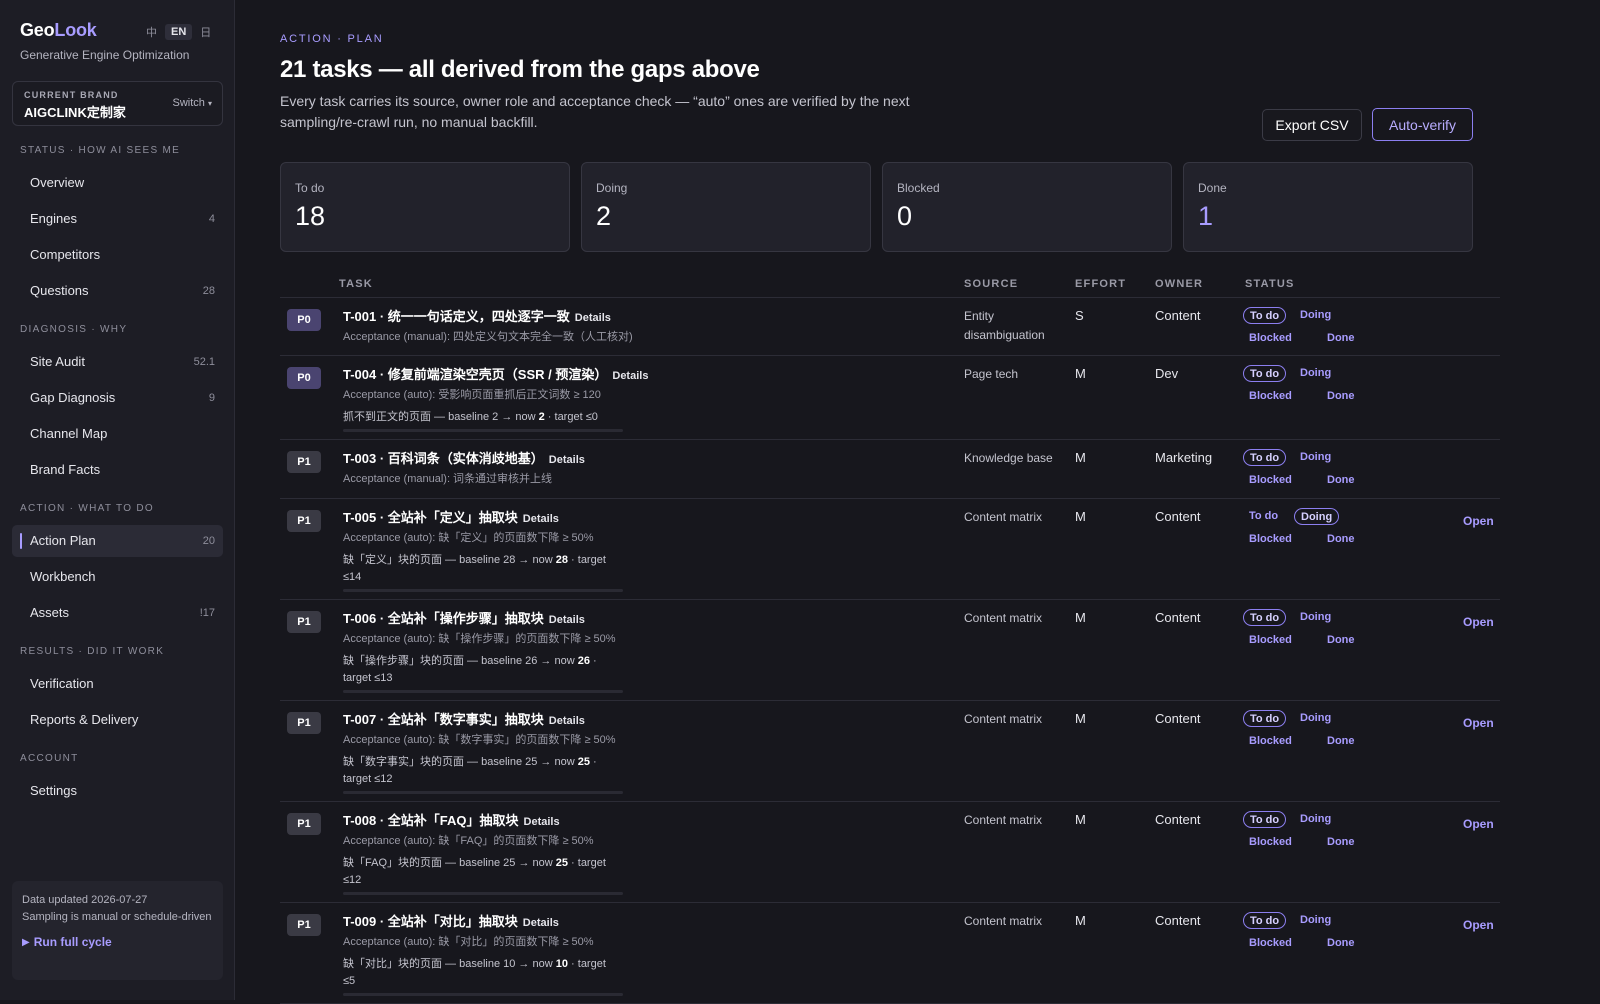  Describe the element at coordinates (1212, 188) in the screenshot. I see `stat-label: Done` at that location.